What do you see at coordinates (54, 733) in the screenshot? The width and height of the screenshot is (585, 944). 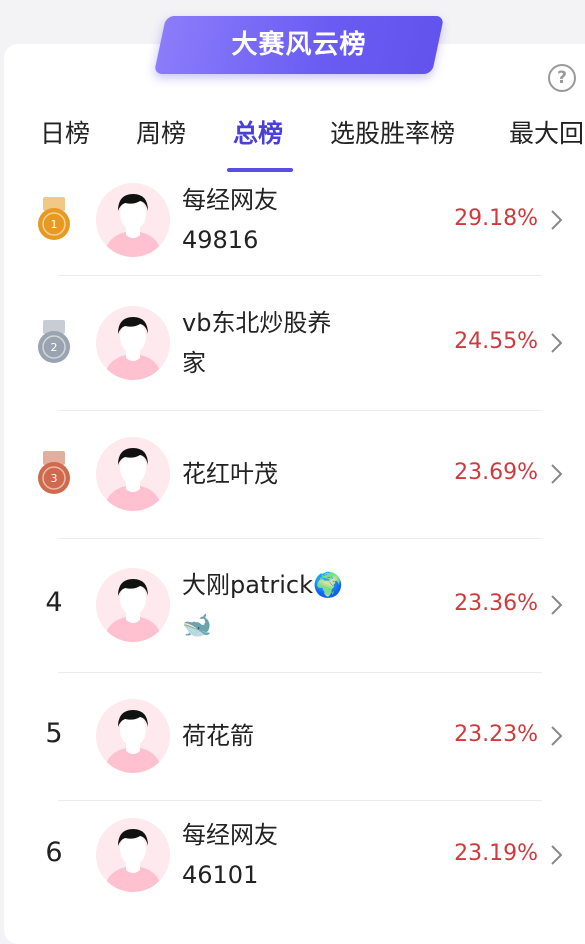 I see `rank-number: 5` at bounding box center [54, 733].